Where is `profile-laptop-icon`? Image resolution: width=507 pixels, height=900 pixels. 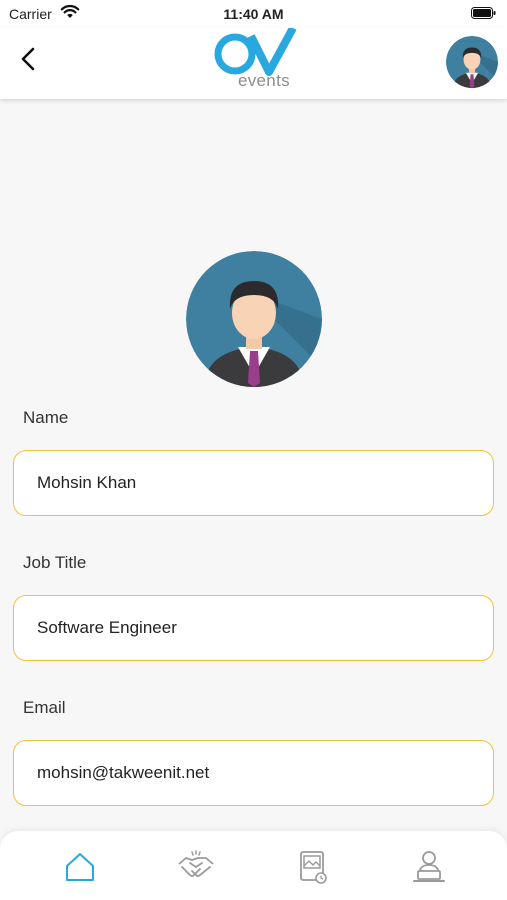
profile-laptop-icon is located at coordinates (429, 866).